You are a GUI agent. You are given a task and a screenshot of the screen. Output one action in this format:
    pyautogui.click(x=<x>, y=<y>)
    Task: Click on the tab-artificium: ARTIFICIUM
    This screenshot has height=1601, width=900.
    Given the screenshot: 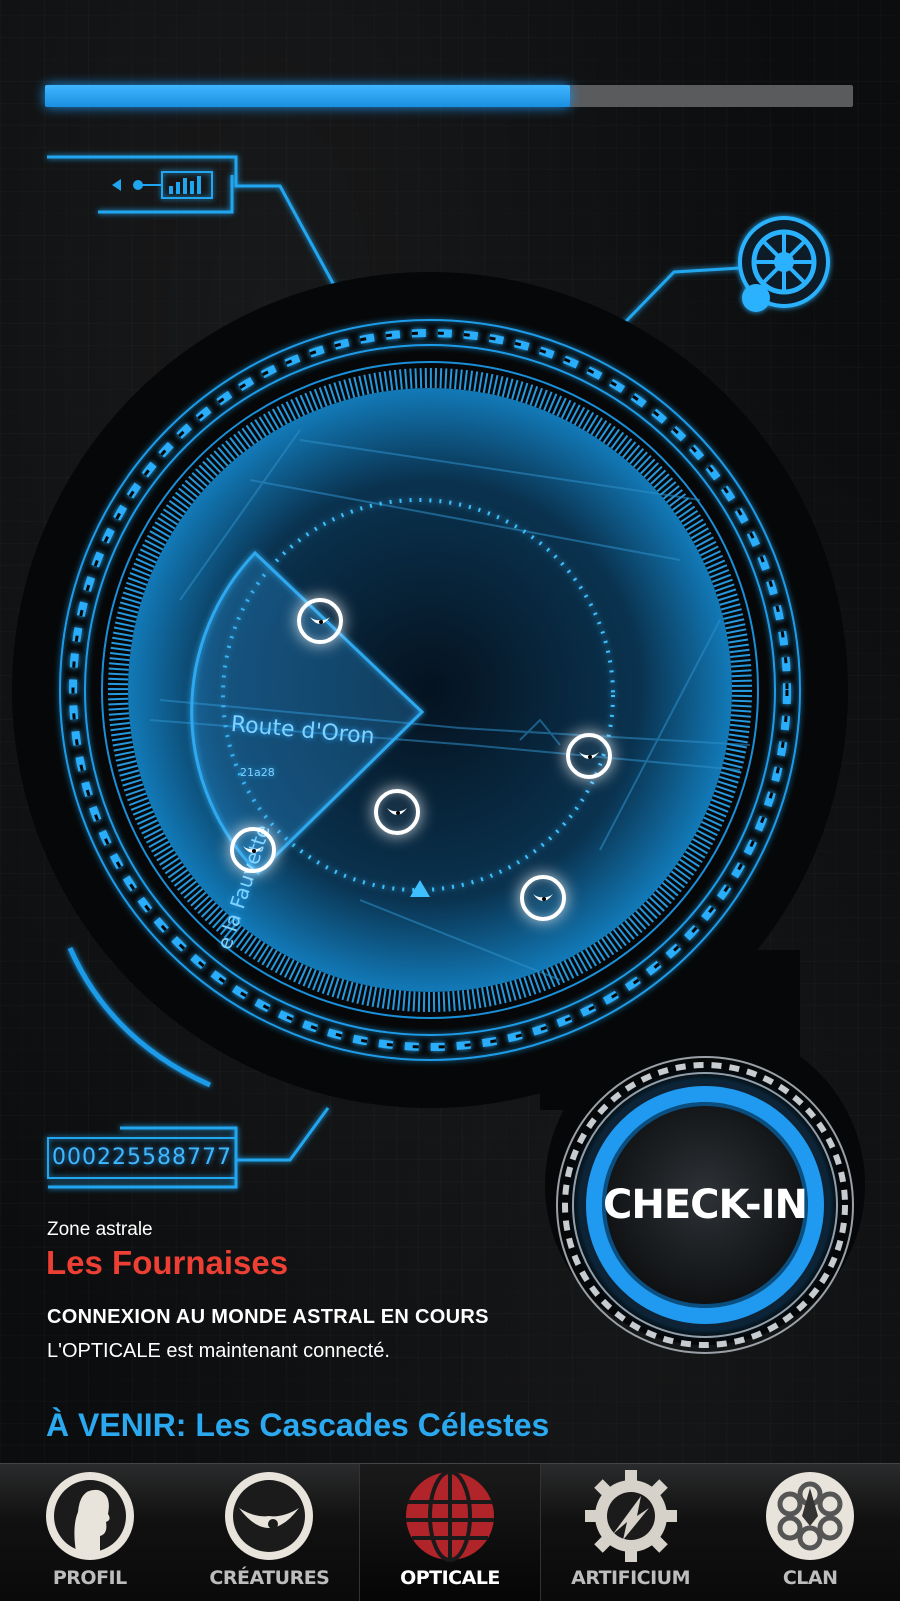 What is the action you would take?
    pyautogui.click(x=631, y=1532)
    